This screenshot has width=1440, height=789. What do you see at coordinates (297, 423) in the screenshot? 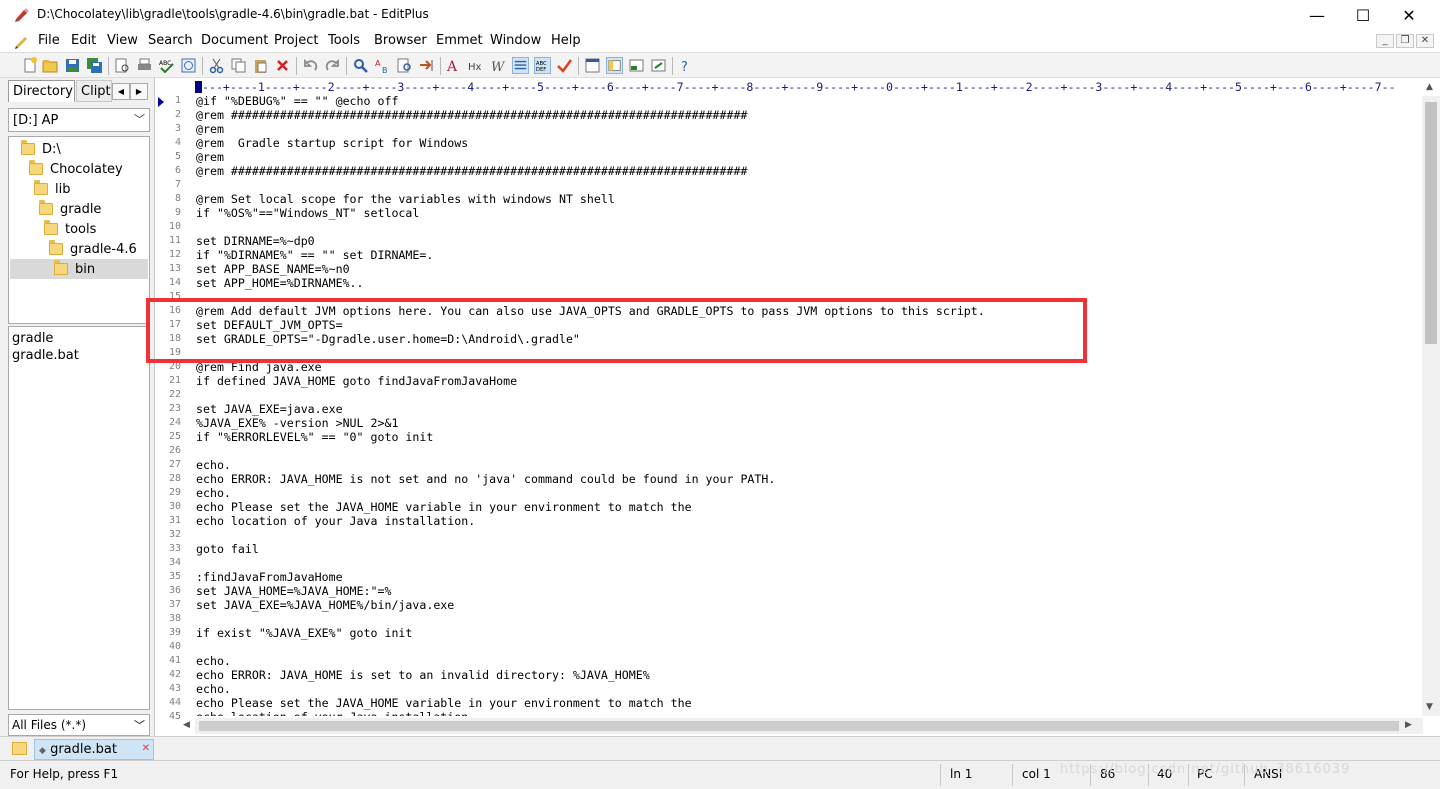
I see `code-line: %JAVA_EXE% -version >NUL 2>&1` at bounding box center [297, 423].